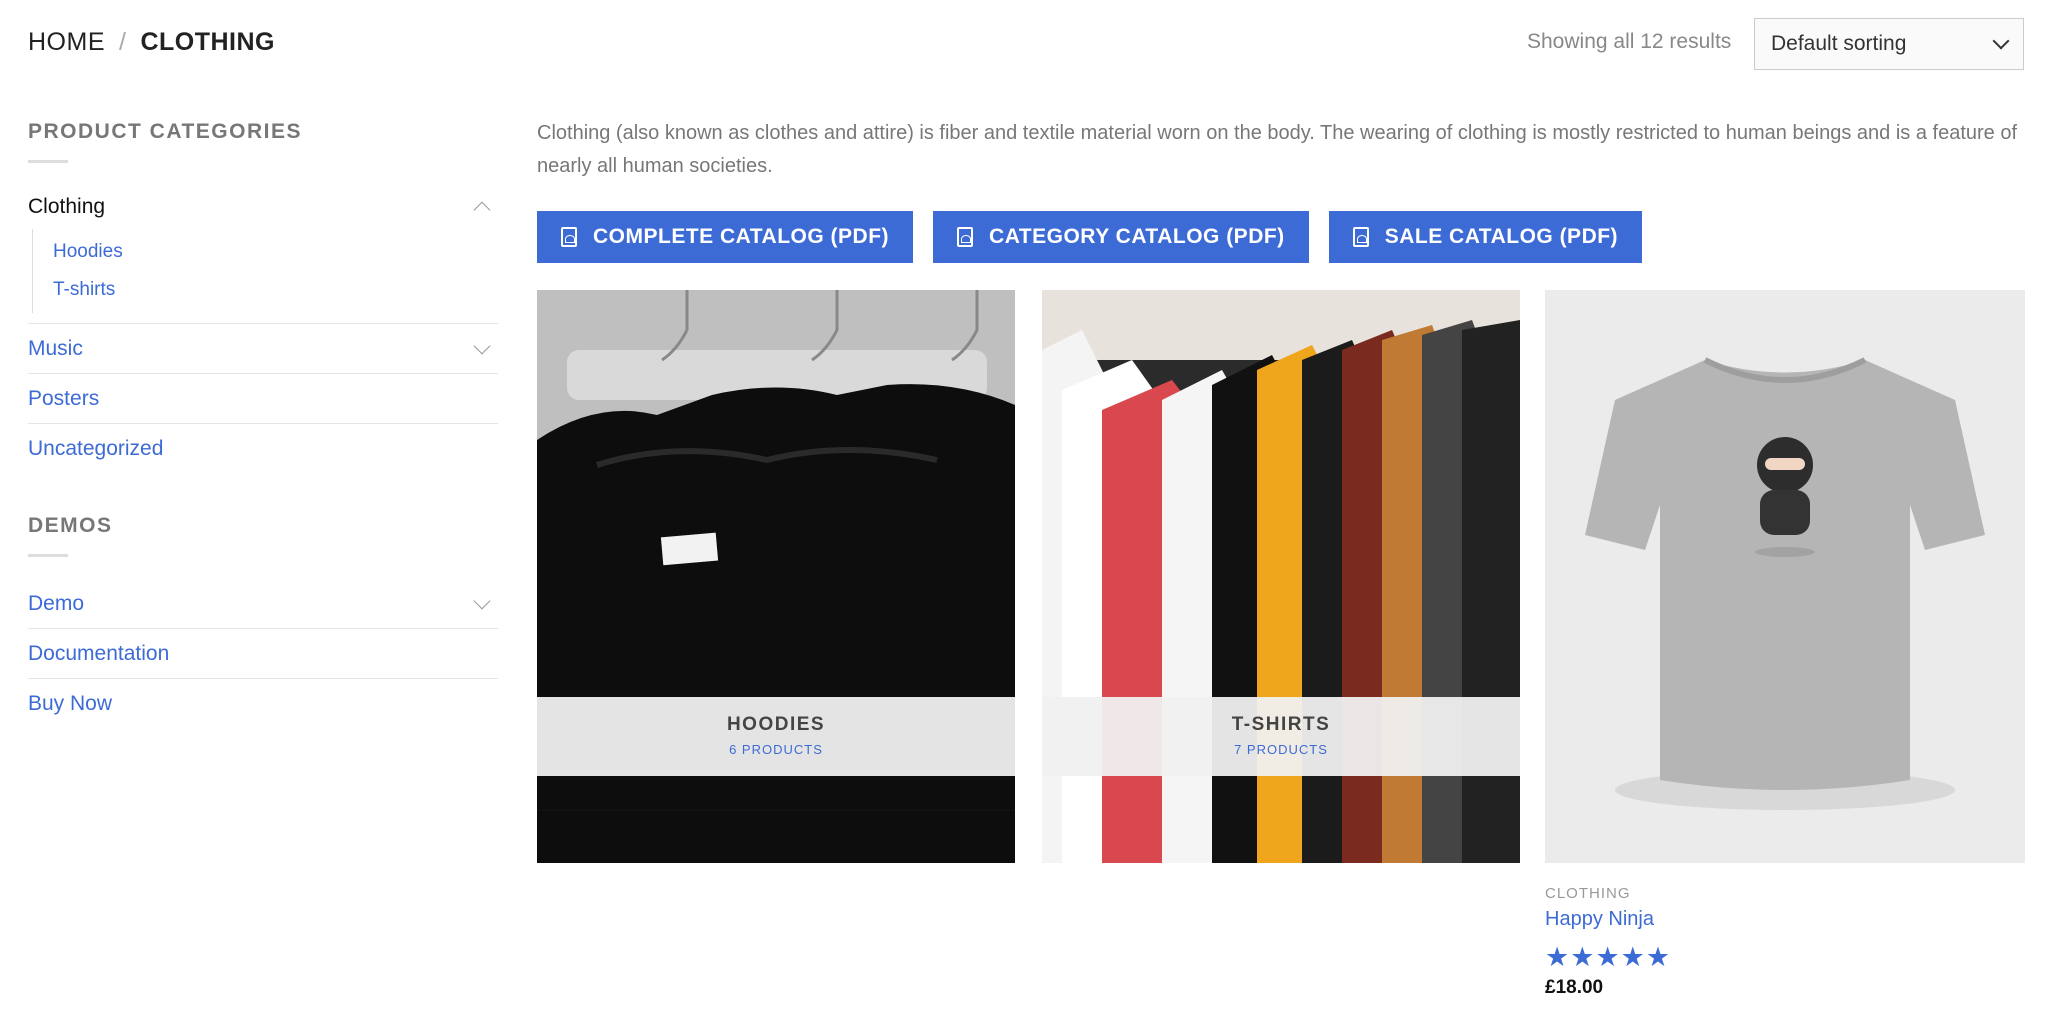 This screenshot has height=1020, width=2048. Describe the element at coordinates (1785, 893) in the screenshot. I see `product-category: CLOTHING` at that location.